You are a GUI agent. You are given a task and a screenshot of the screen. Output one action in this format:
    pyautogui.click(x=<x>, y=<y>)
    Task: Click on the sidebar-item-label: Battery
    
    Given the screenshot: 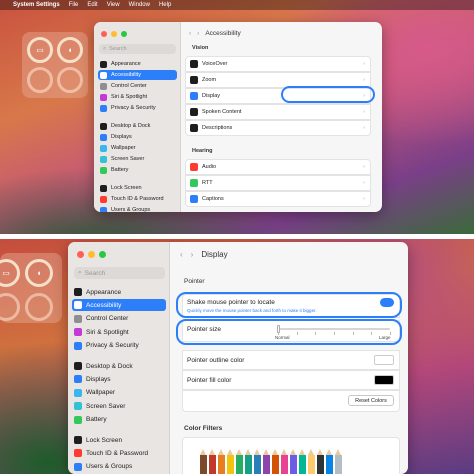 What is the action you would take?
    pyautogui.click(x=96, y=420)
    